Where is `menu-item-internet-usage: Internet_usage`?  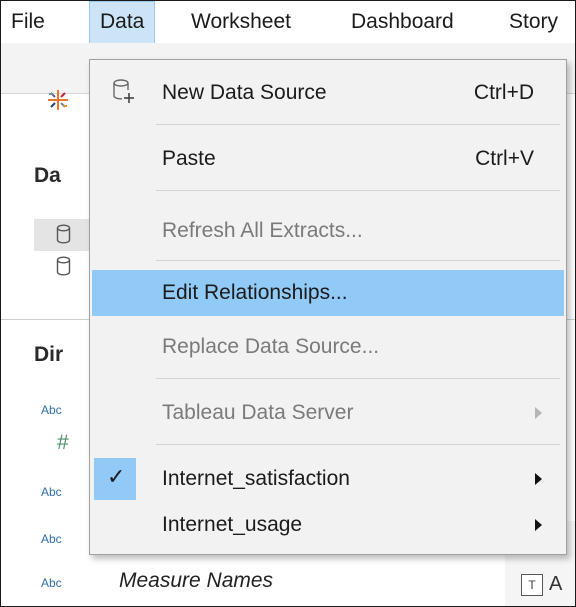
menu-item-internet-usage: Internet_usage is located at coordinates (328, 525).